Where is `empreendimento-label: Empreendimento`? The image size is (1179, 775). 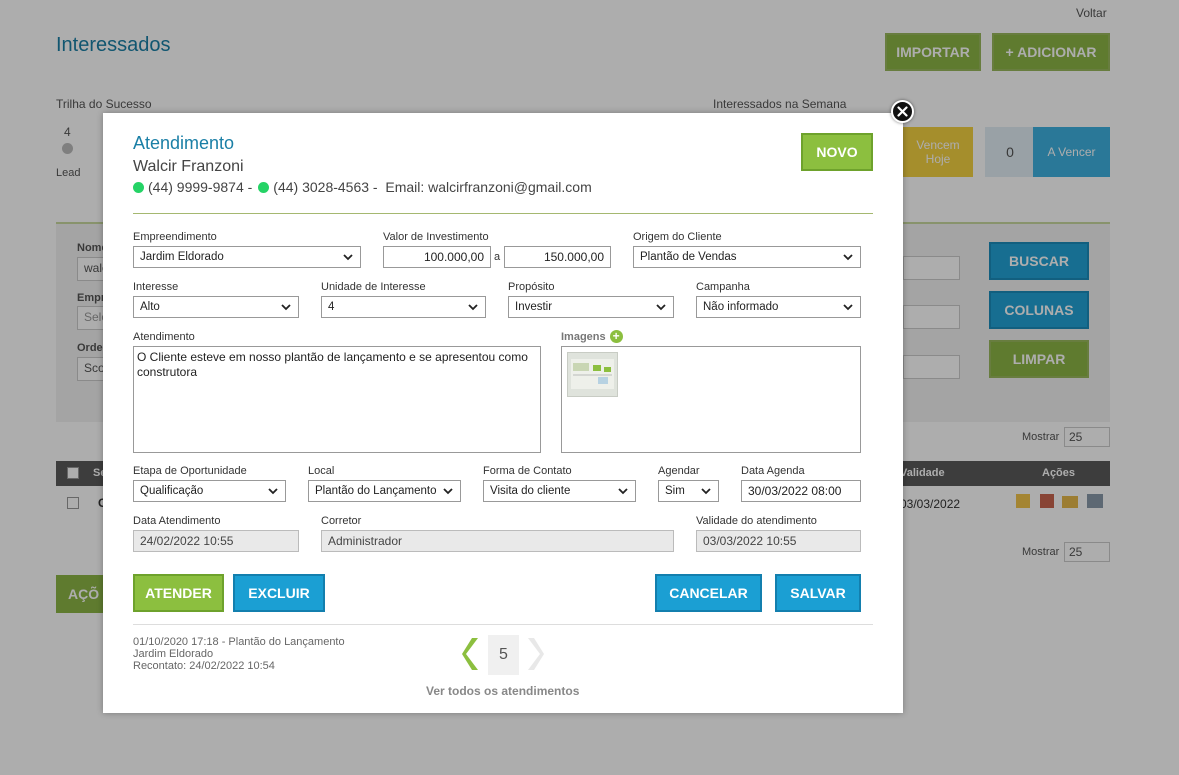
empreendimento-label: Empreendimento is located at coordinates (175, 237).